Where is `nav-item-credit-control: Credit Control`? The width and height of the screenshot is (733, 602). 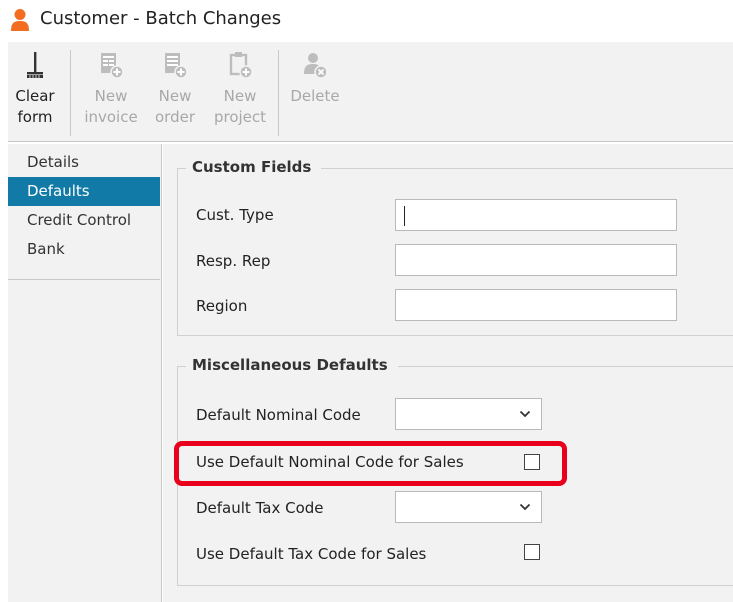
nav-item-credit-control: Credit Control is located at coordinates (84, 220).